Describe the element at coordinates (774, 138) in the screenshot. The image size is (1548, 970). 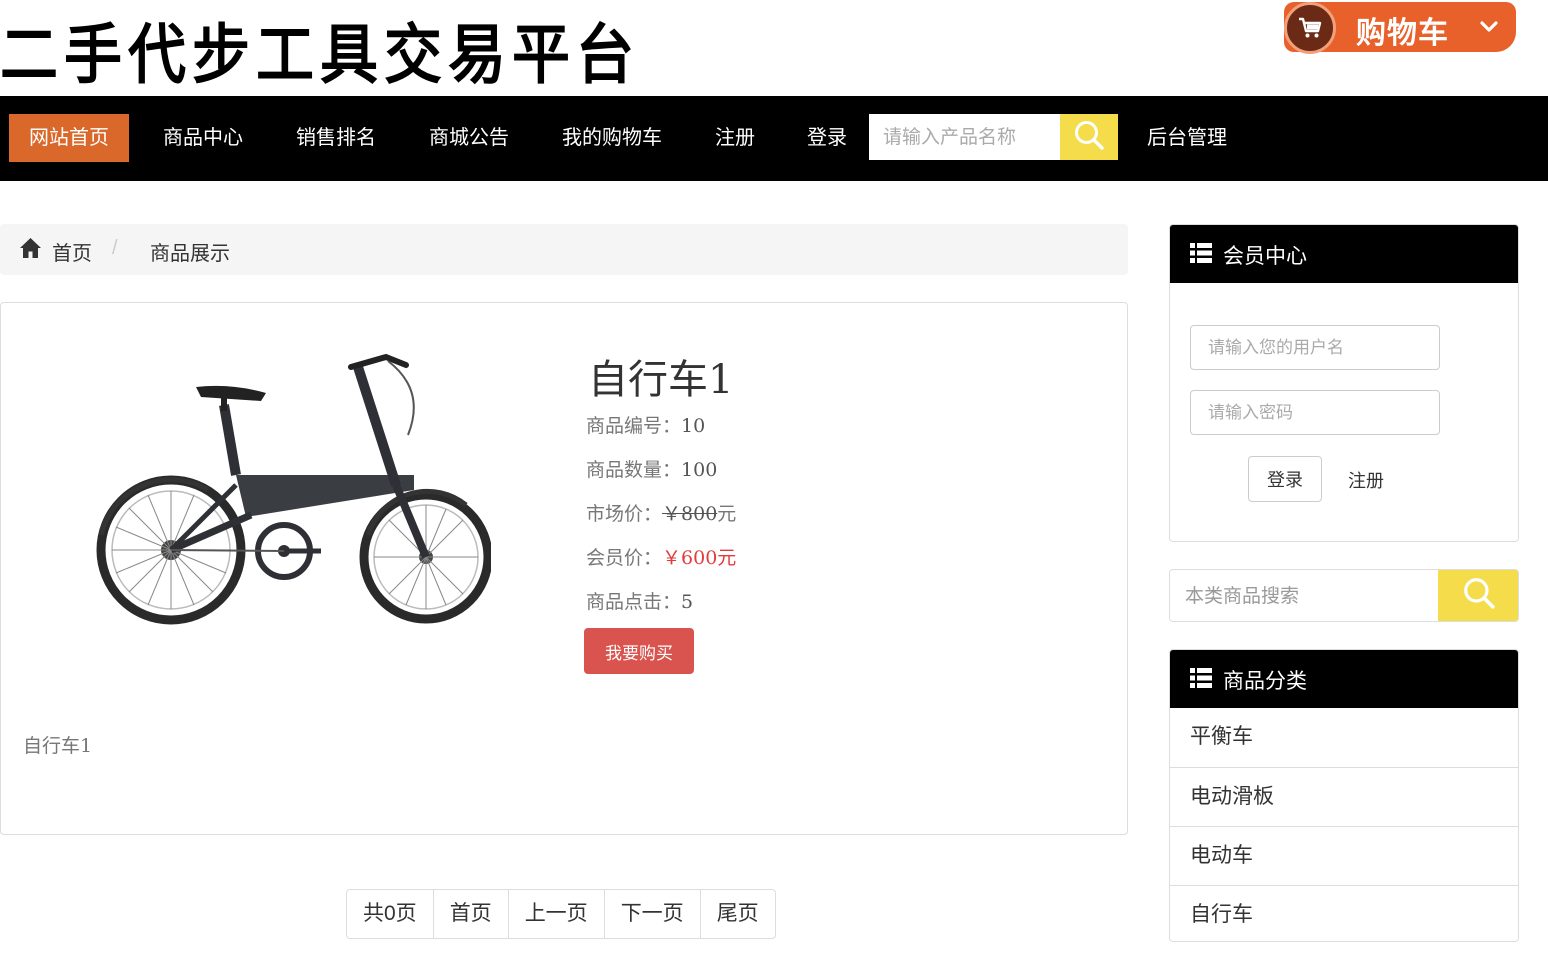
I see `main-navbar: 网站首页 商品中心 销售排名 商城公告 我的购物车 注册 登录 后台管理` at that location.